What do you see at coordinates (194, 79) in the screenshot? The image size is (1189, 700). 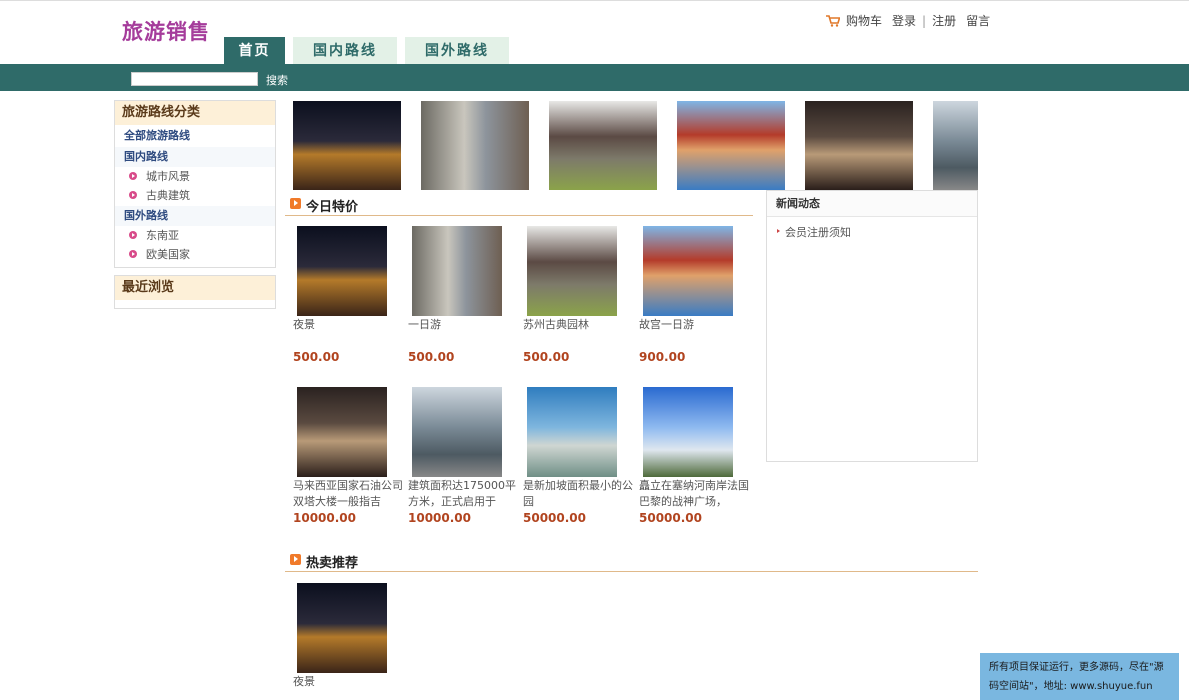 I see `search-input` at bounding box center [194, 79].